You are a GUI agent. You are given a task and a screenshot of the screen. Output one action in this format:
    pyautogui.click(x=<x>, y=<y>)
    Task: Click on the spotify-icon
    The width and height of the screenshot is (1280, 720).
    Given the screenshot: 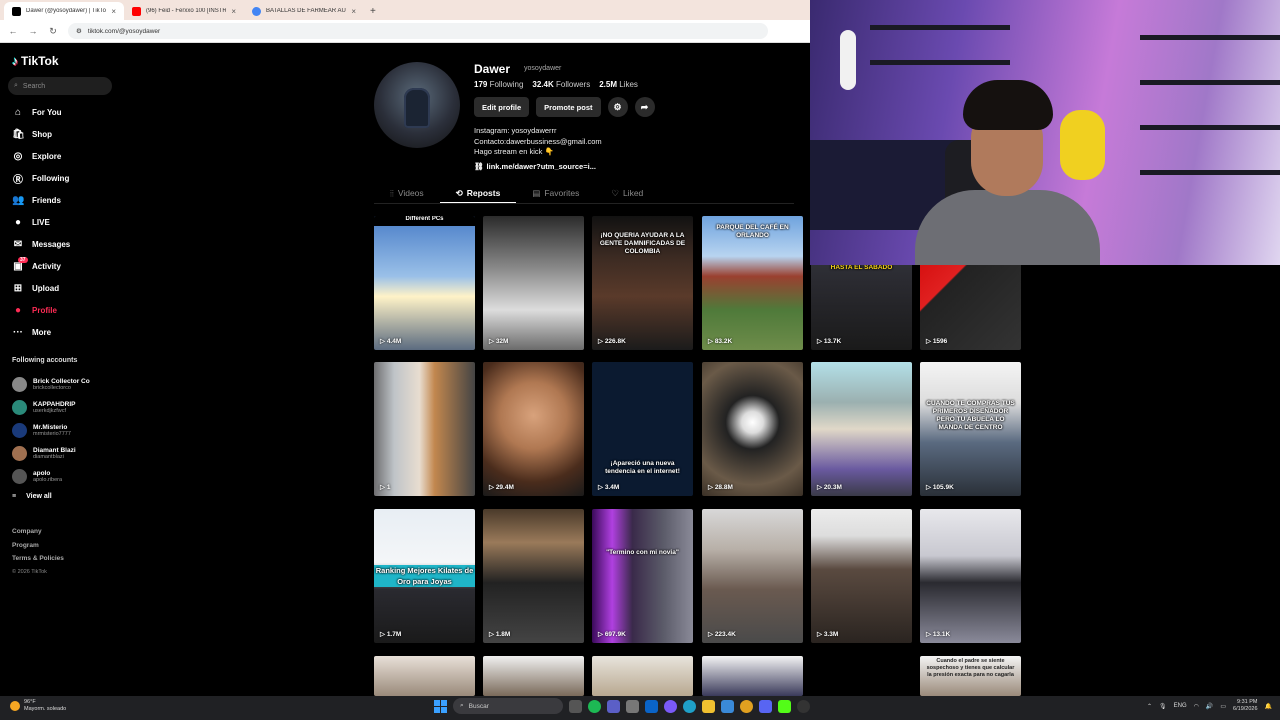 What is the action you would take?
    pyautogui.click(x=594, y=706)
    